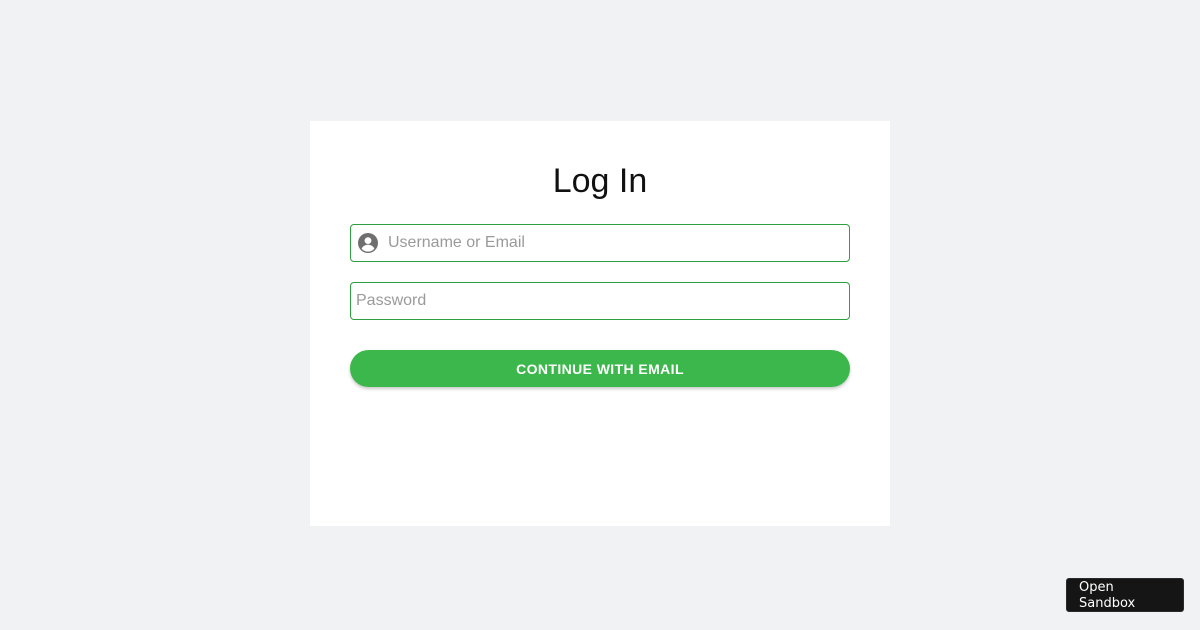  What do you see at coordinates (368, 243) in the screenshot?
I see `account-circle-icon` at bounding box center [368, 243].